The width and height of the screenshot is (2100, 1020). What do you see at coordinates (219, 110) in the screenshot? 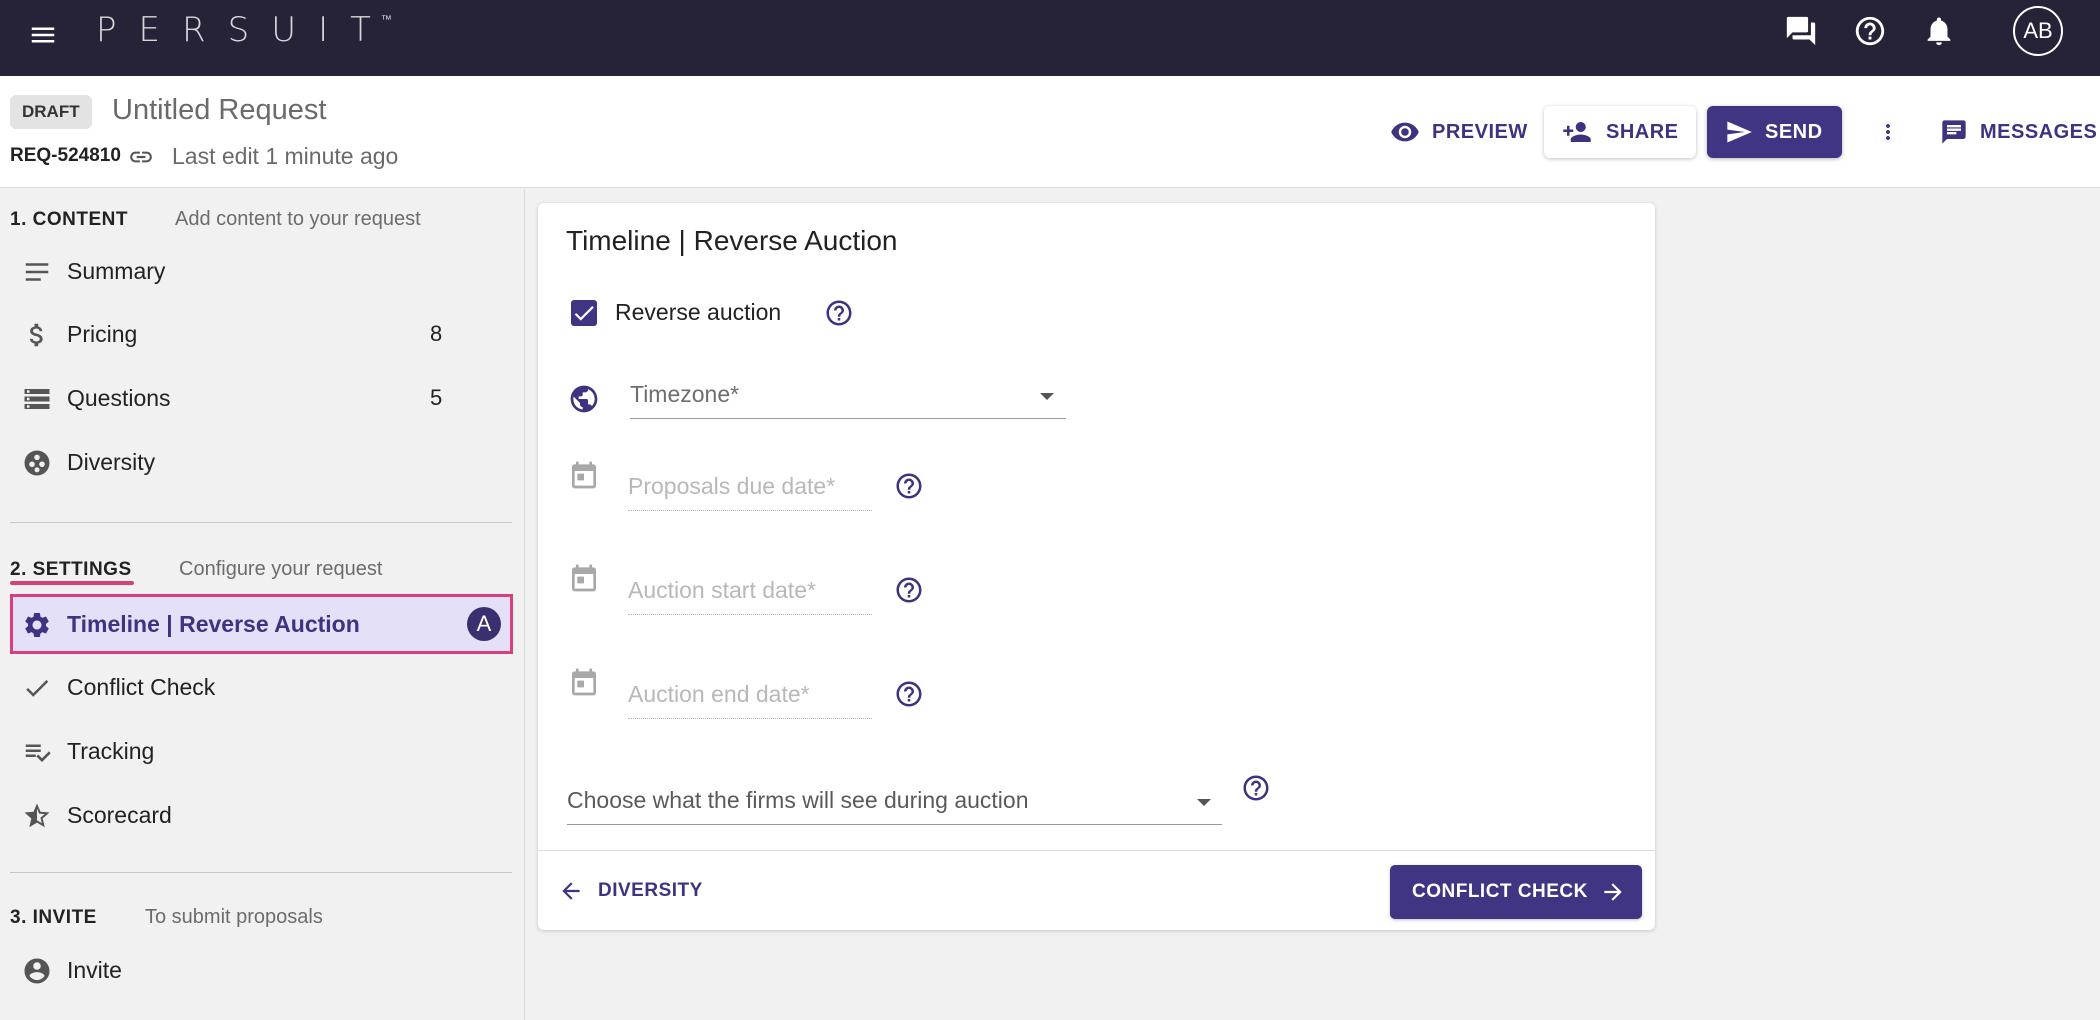
I see `request-title: Untitled Request` at bounding box center [219, 110].